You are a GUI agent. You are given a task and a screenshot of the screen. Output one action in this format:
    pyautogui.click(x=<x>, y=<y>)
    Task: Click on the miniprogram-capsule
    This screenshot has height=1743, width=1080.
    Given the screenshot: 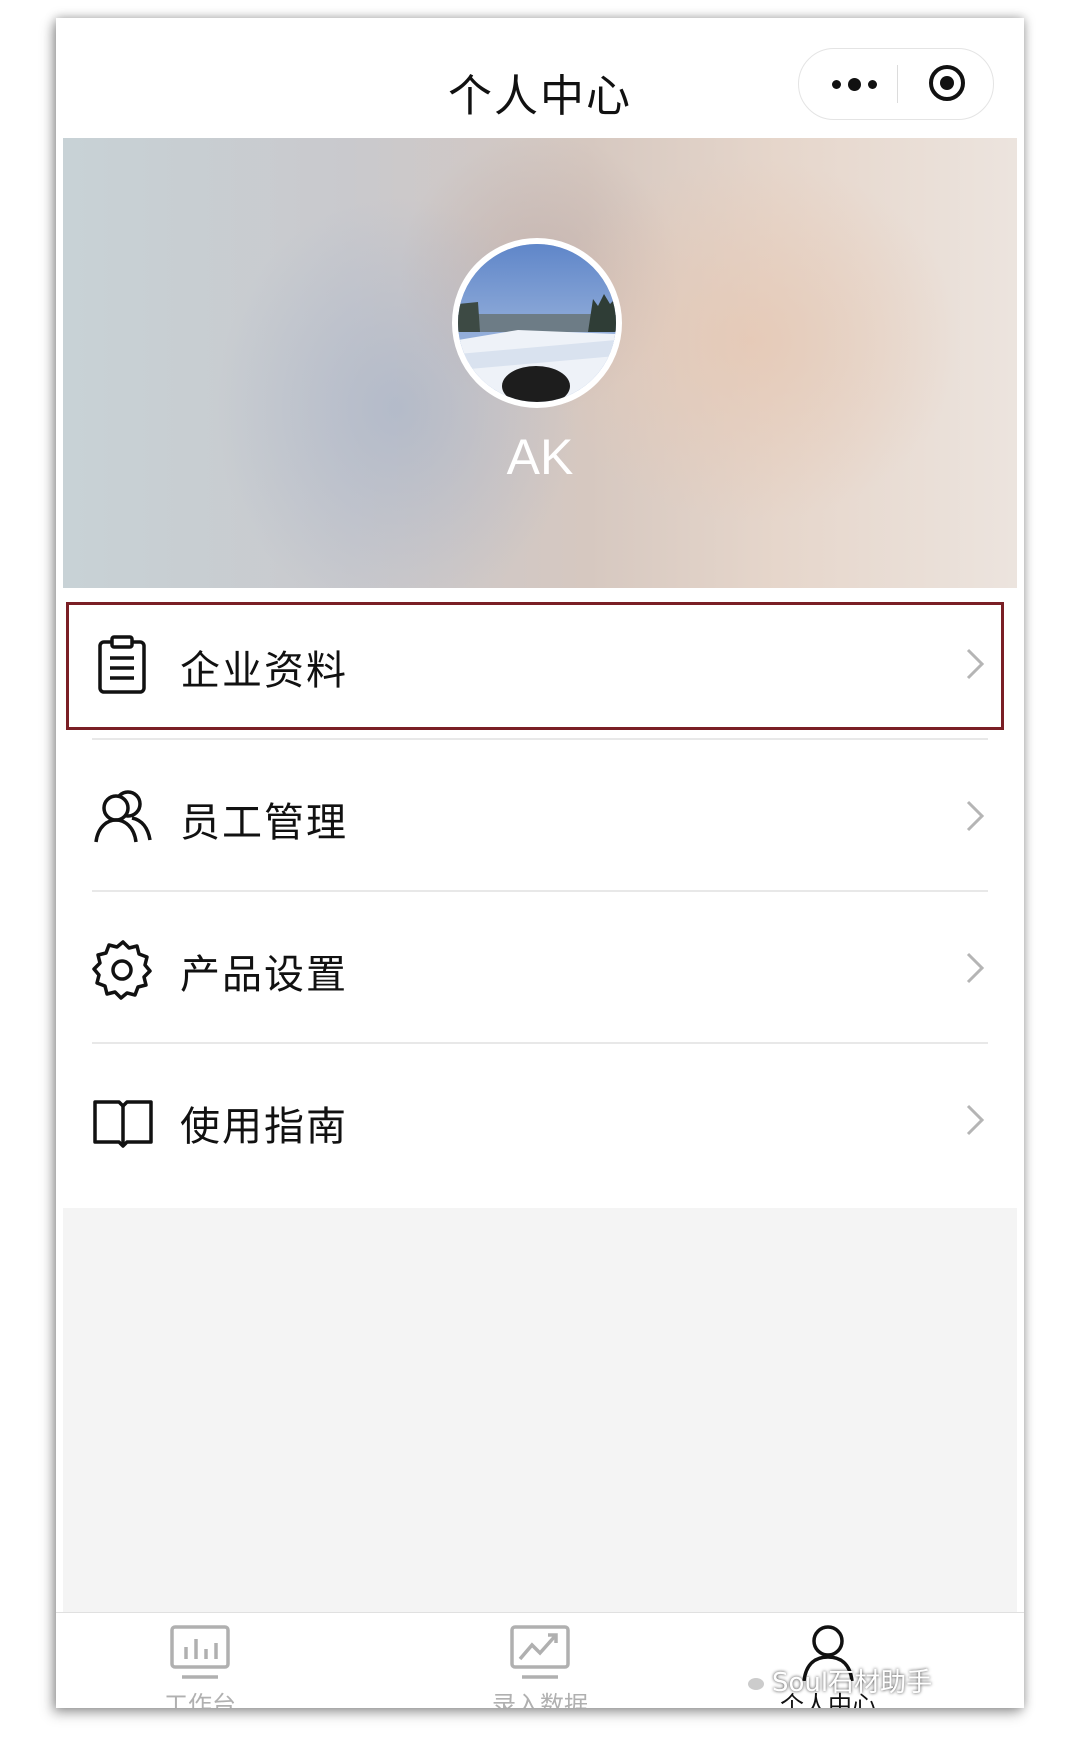 What is the action you would take?
    pyautogui.click(x=896, y=84)
    